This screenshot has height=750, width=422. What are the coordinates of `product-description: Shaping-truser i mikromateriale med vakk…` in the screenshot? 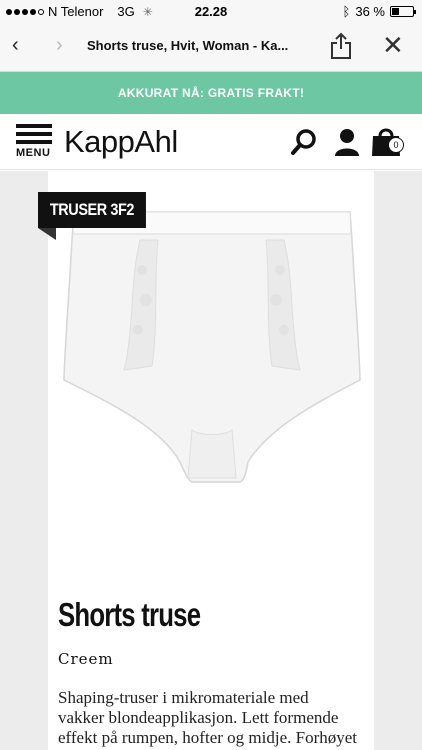 It's located at (207, 719).